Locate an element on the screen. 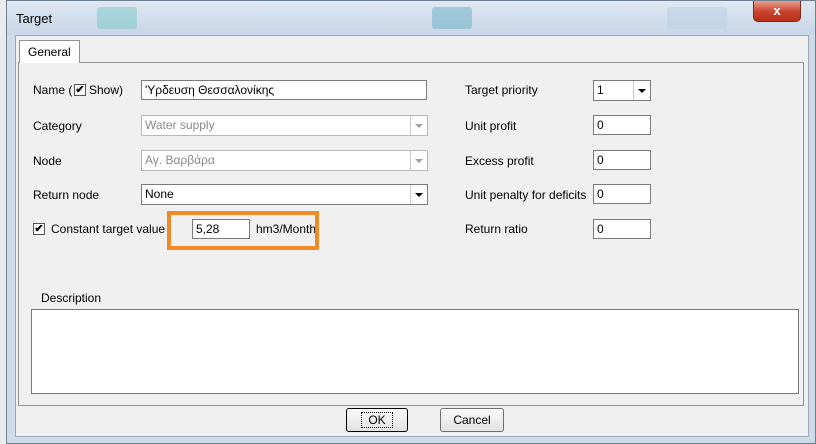 The height and width of the screenshot is (444, 816). name-label: Name ( is located at coordinates (53, 90).